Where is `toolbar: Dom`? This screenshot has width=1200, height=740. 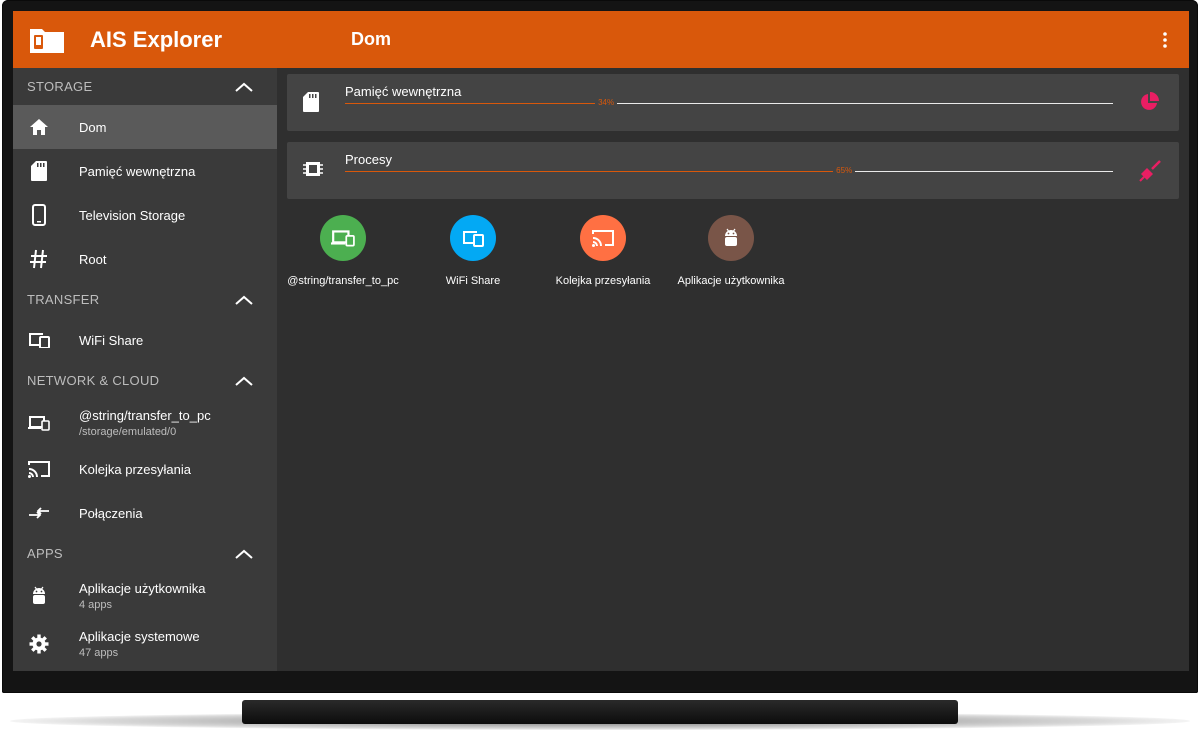 toolbar: Dom is located at coordinates (733, 39).